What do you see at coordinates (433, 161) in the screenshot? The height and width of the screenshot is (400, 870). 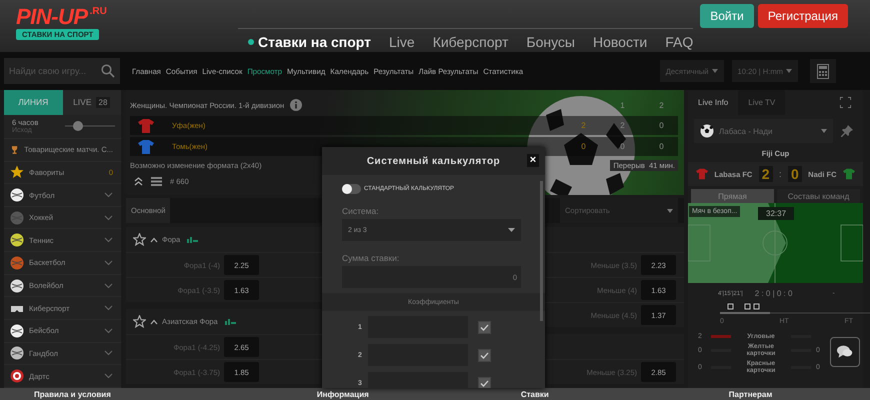 I see `dialog-title: Системный калькулятор` at bounding box center [433, 161].